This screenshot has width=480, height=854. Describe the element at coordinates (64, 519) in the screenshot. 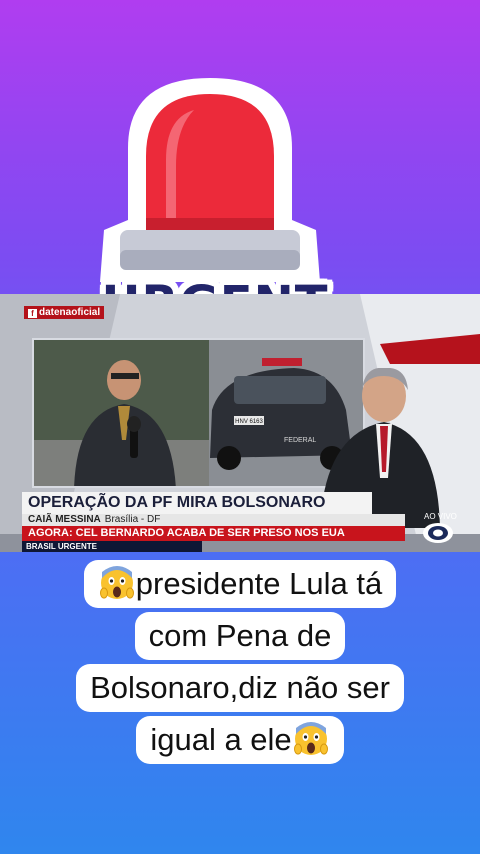

I see `reporter-name: CAIÃ MESSINA` at that location.